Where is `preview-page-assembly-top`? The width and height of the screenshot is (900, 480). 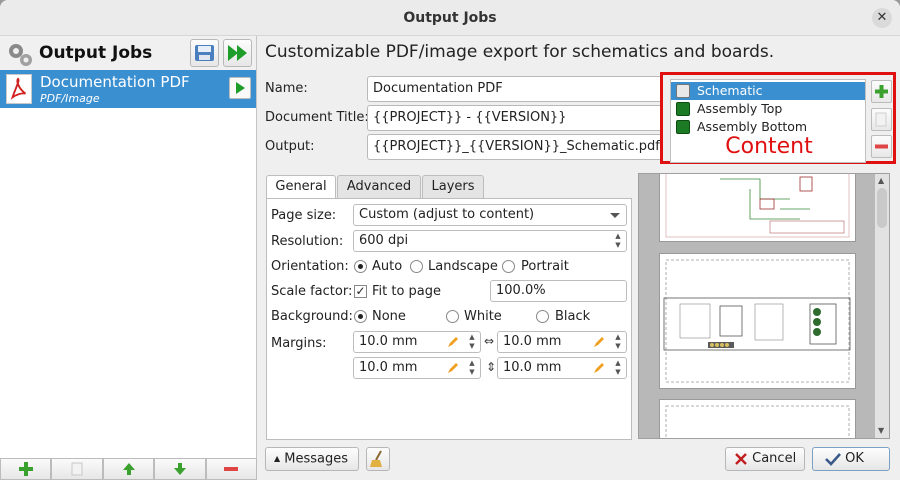 preview-page-assembly-top is located at coordinates (757, 321).